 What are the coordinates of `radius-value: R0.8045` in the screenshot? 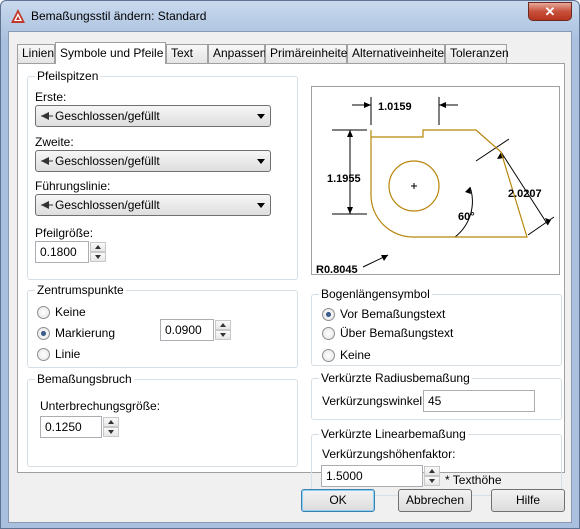 It's located at (337, 270).